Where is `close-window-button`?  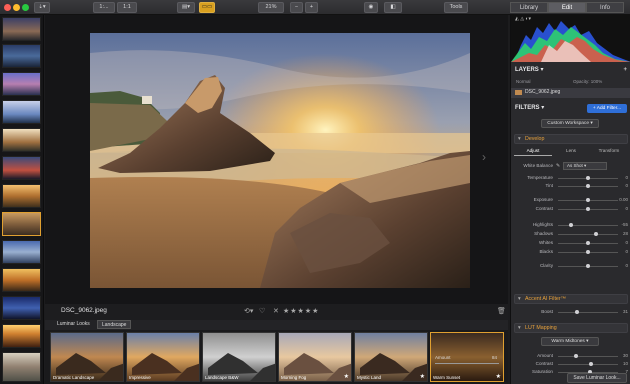 close-window-button is located at coordinates (7, 7).